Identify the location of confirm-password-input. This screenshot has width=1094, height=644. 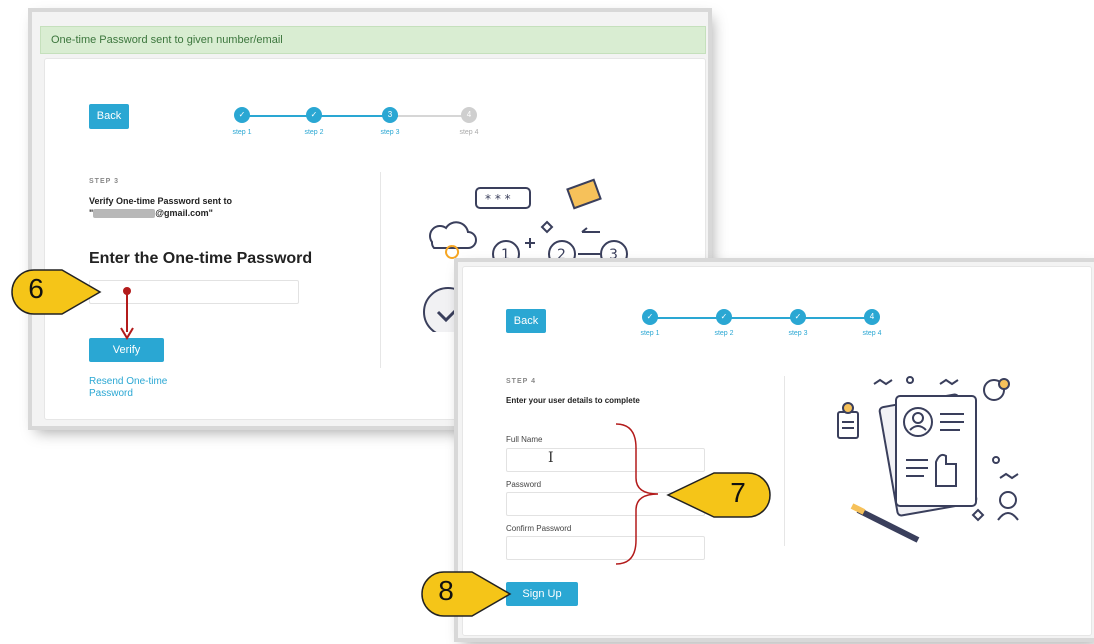
(605, 548).